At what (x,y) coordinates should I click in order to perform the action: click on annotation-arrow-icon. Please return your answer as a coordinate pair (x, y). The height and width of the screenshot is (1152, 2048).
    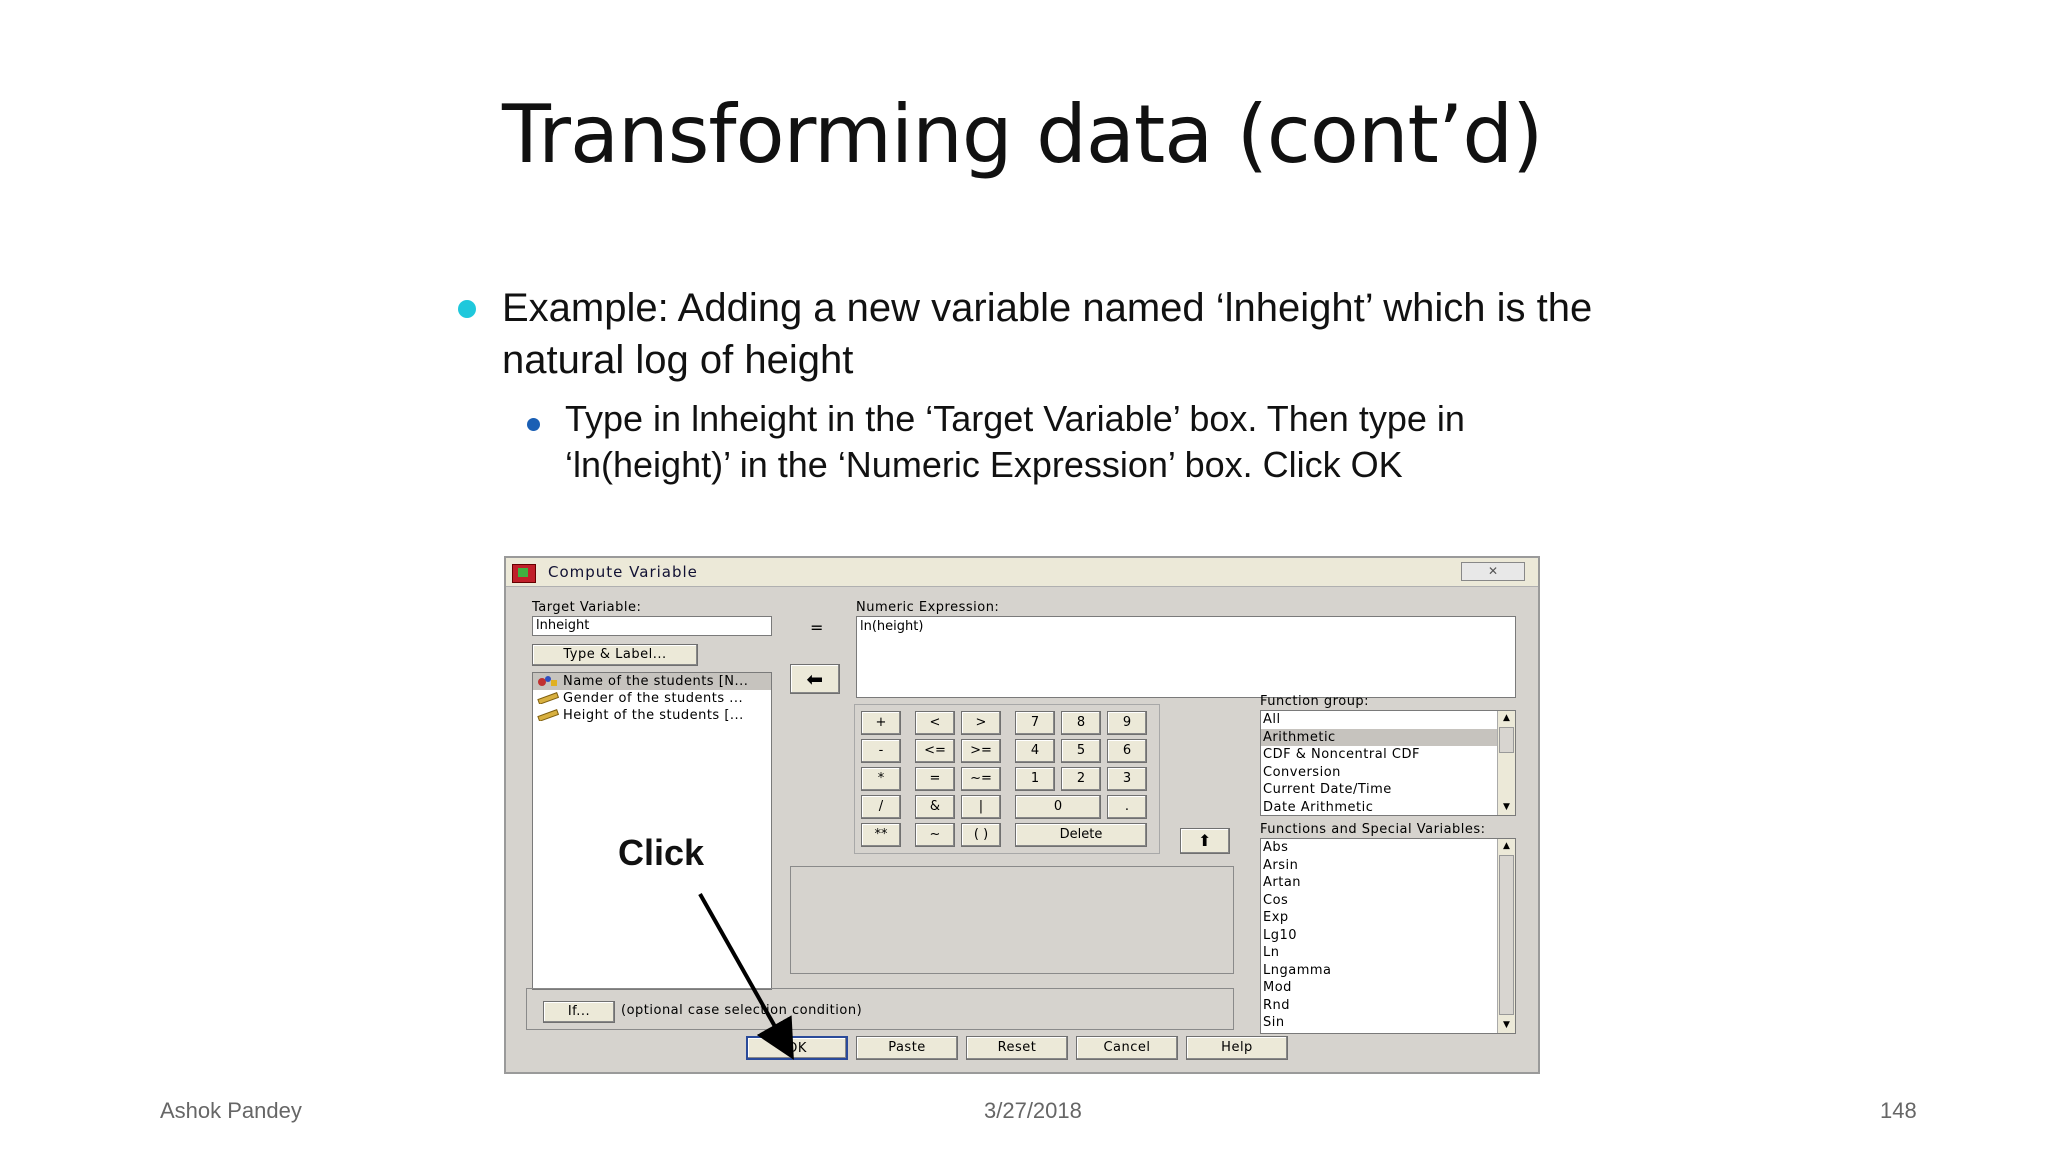
    Looking at the image, I should click on (746, 976).